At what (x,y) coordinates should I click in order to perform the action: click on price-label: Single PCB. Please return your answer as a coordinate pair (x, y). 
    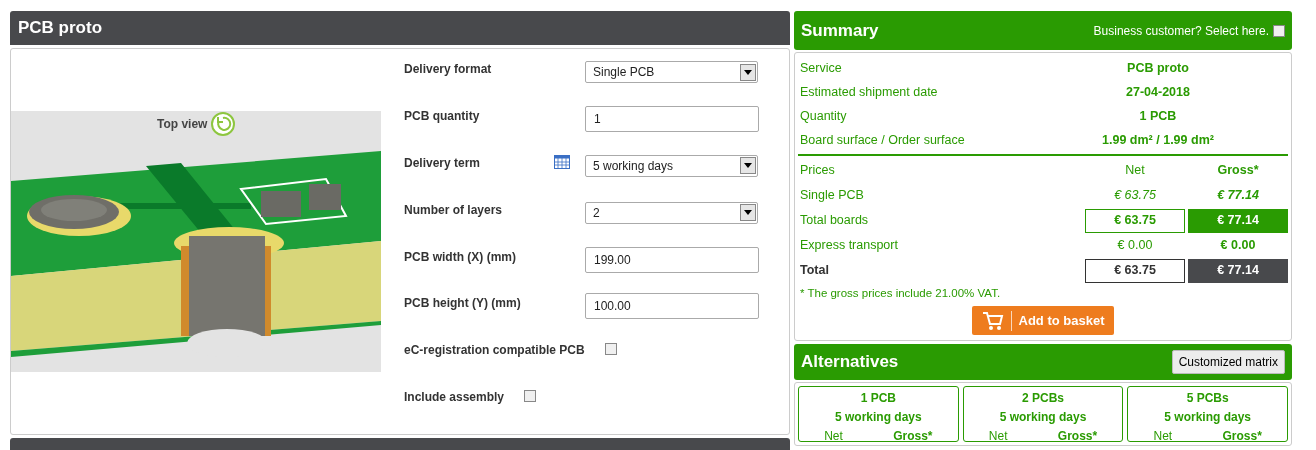
    Looking at the image, I should click on (832, 196).